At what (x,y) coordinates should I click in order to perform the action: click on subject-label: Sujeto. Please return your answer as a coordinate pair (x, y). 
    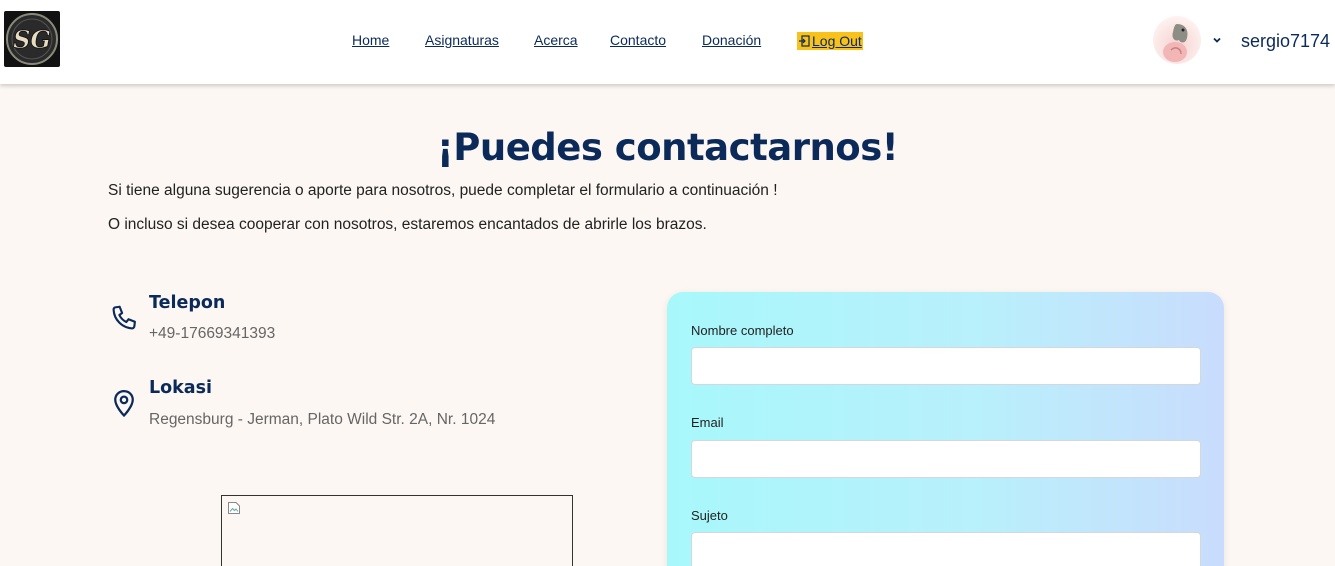
    Looking at the image, I should click on (709, 515).